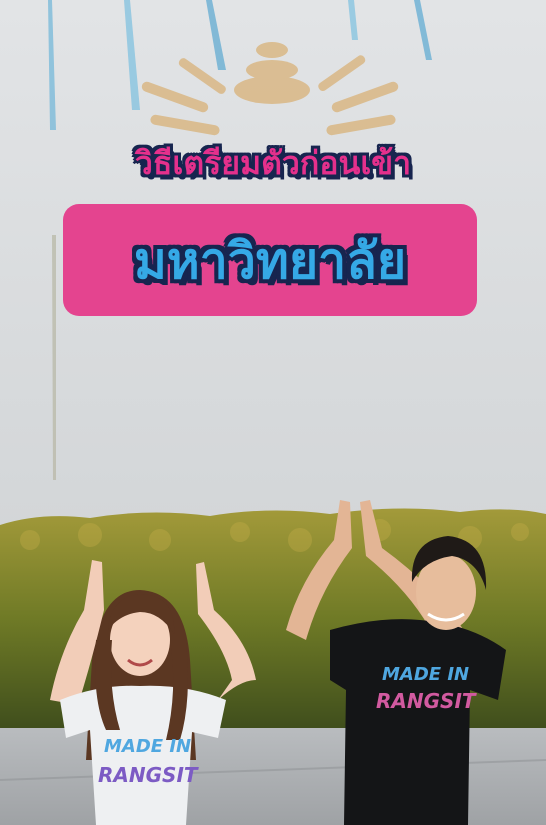 This screenshot has height=825, width=546. I want to click on shirt-left-line1: MADE IN, so click(147, 746).